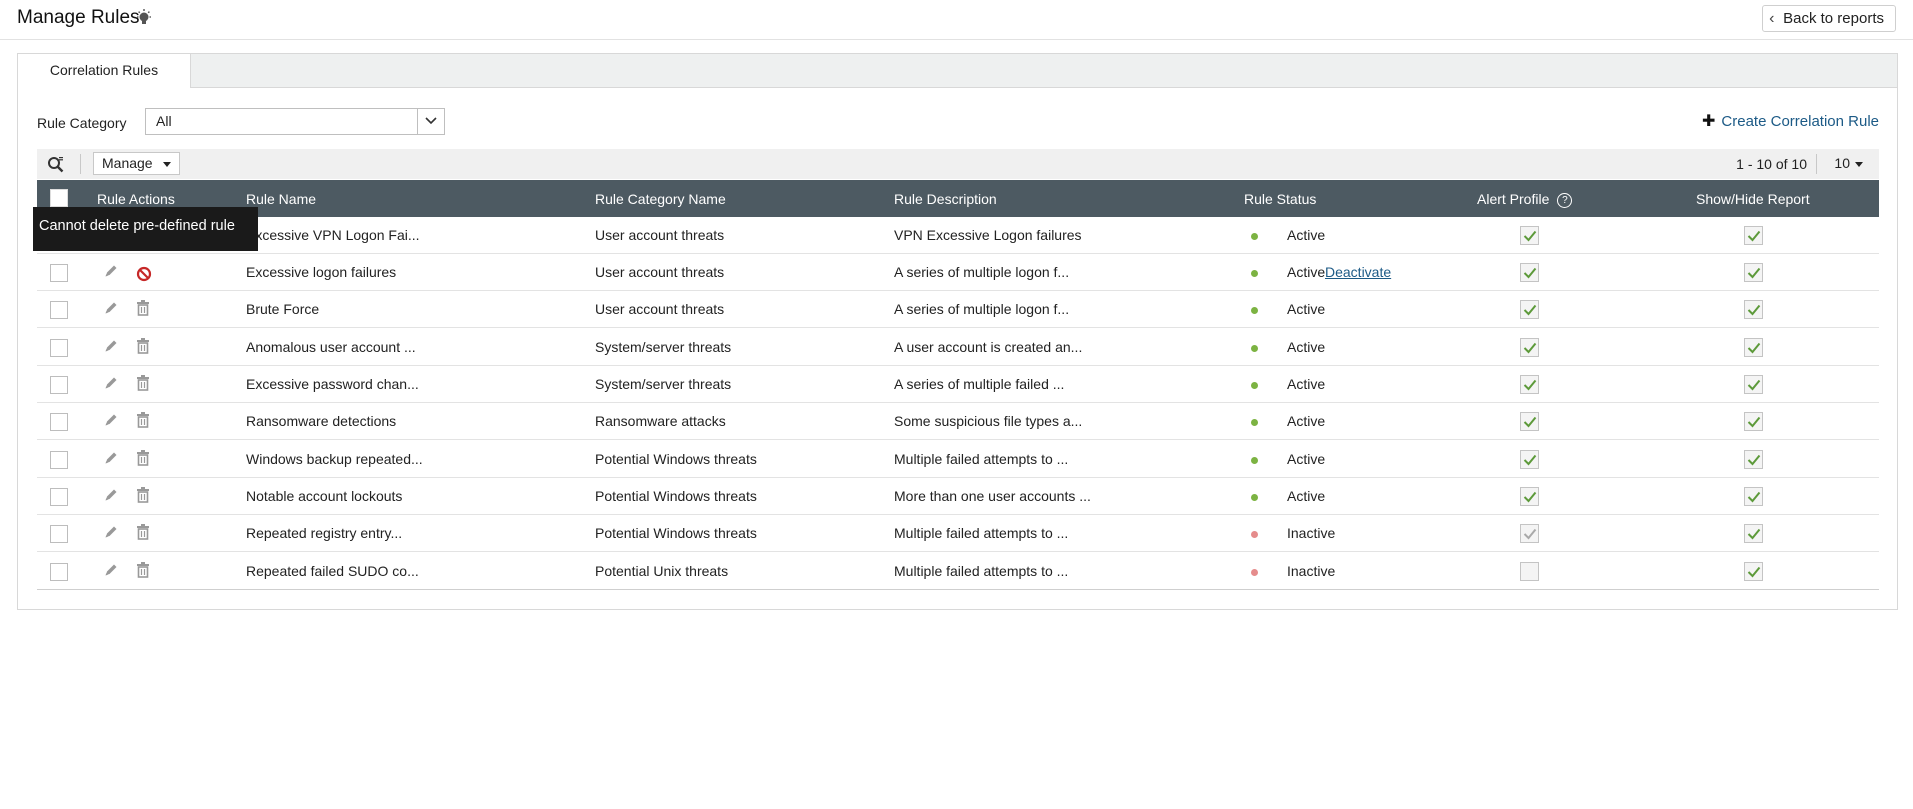 The image size is (1913, 809). What do you see at coordinates (1565, 200) in the screenshot?
I see `help-icon: ?` at bounding box center [1565, 200].